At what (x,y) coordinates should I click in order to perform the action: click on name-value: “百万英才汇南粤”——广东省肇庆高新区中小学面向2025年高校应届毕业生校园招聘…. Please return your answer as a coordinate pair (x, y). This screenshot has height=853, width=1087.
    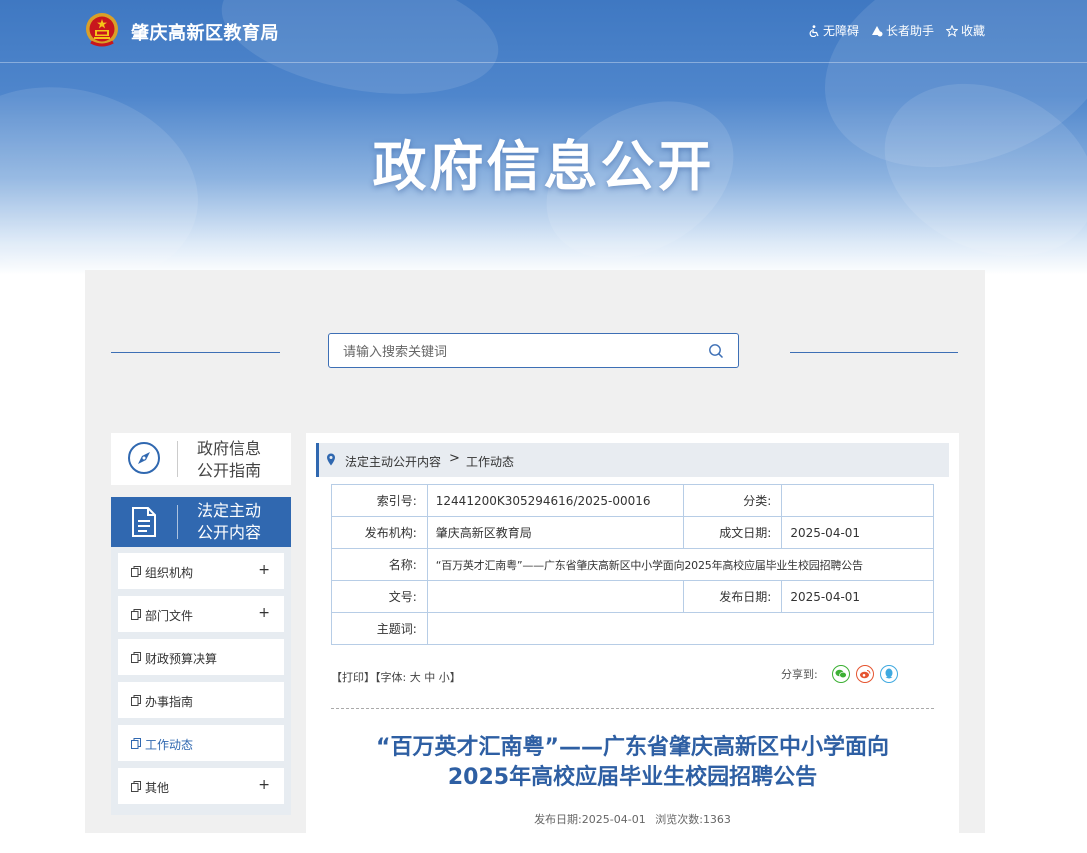
    Looking at the image, I should click on (680, 564).